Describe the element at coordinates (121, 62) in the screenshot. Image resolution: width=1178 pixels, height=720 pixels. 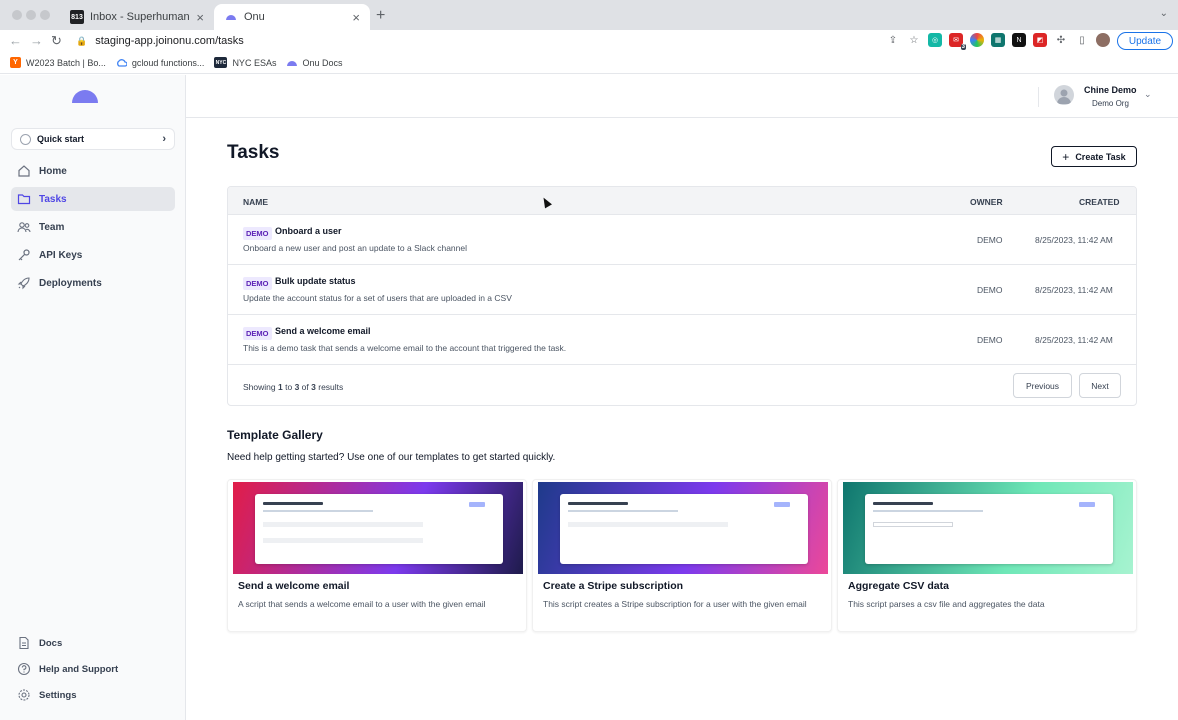
I see `gcloud-icon` at that location.